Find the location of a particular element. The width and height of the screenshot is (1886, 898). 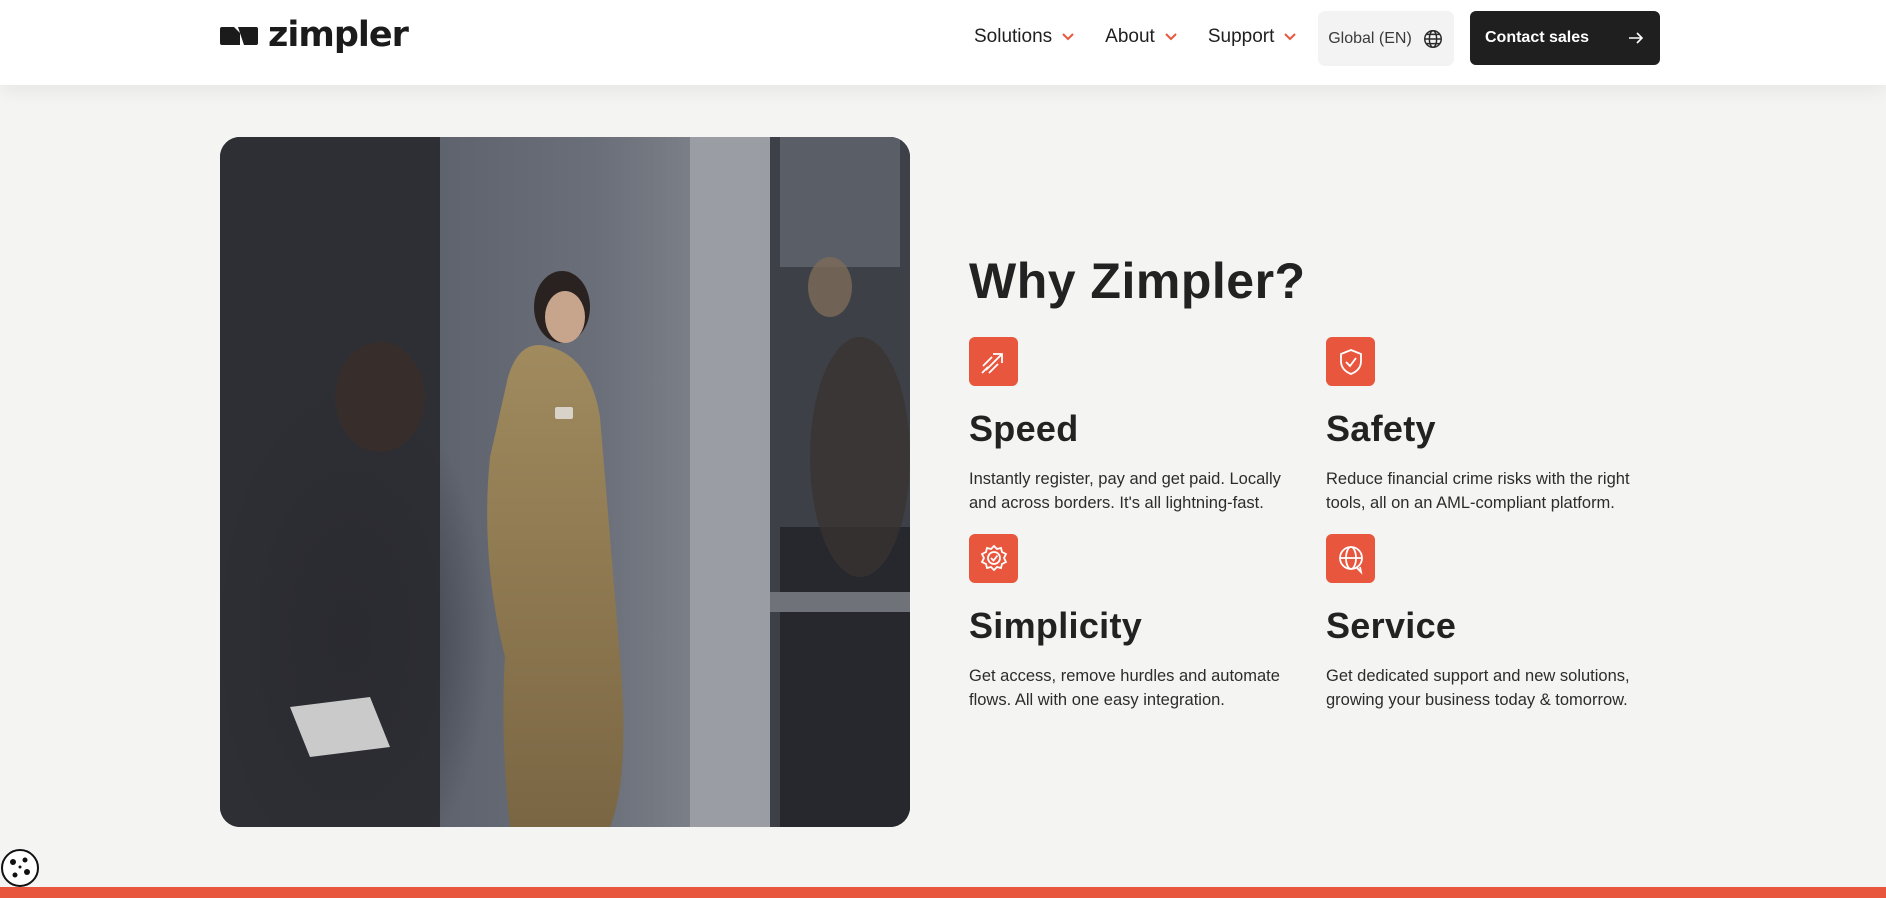

feature-title: Safety is located at coordinates (1381, 428).